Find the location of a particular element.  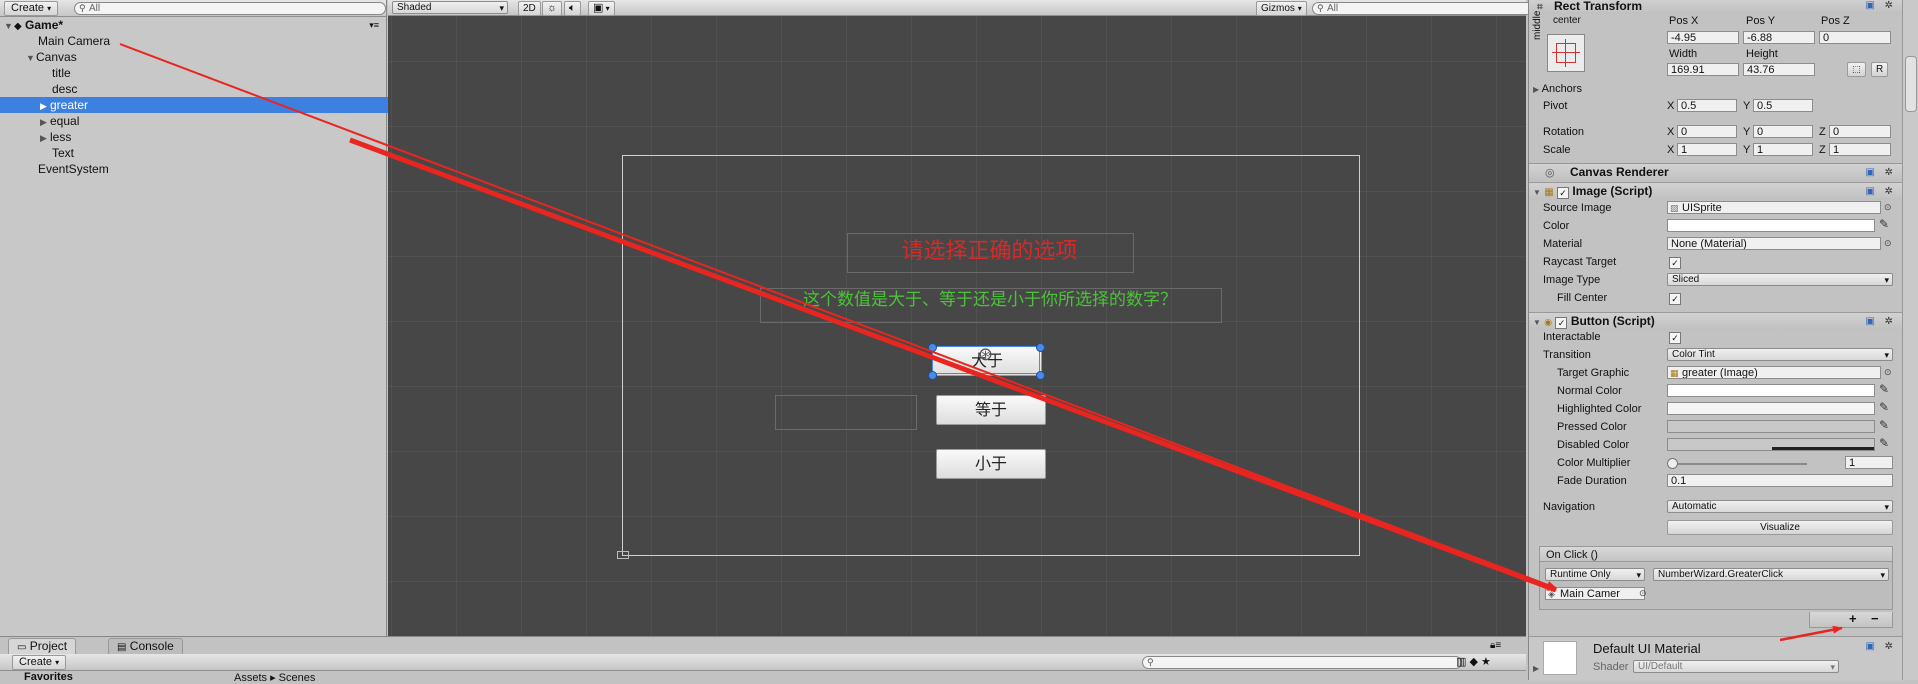

button-script-header: ▼ ◉ ✓ Button (Script) ▣ ✲ is located at coordinates (1716, 321).